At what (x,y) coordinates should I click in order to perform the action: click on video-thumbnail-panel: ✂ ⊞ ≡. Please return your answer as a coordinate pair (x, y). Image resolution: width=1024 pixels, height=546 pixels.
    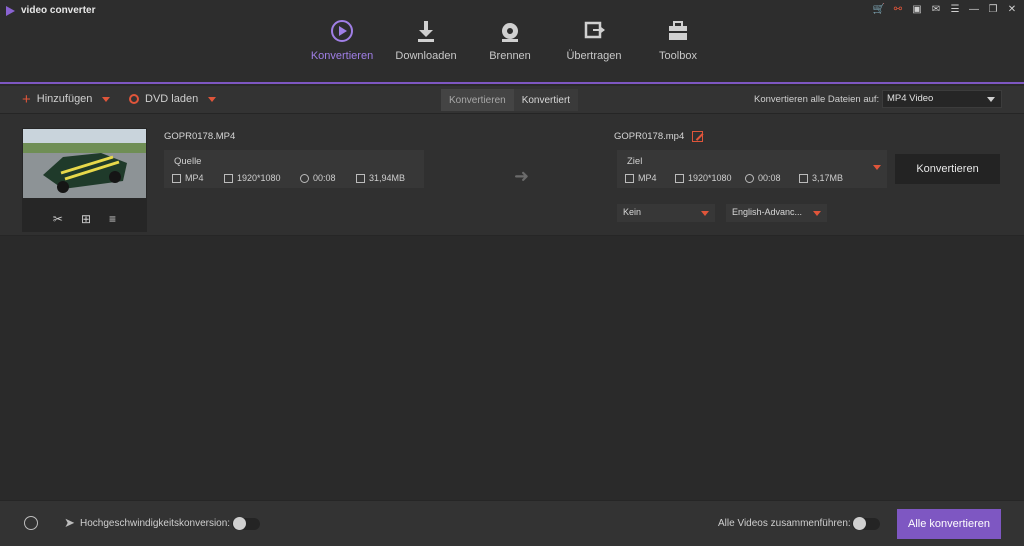
    Looking at the image, I should click on (84, 180).